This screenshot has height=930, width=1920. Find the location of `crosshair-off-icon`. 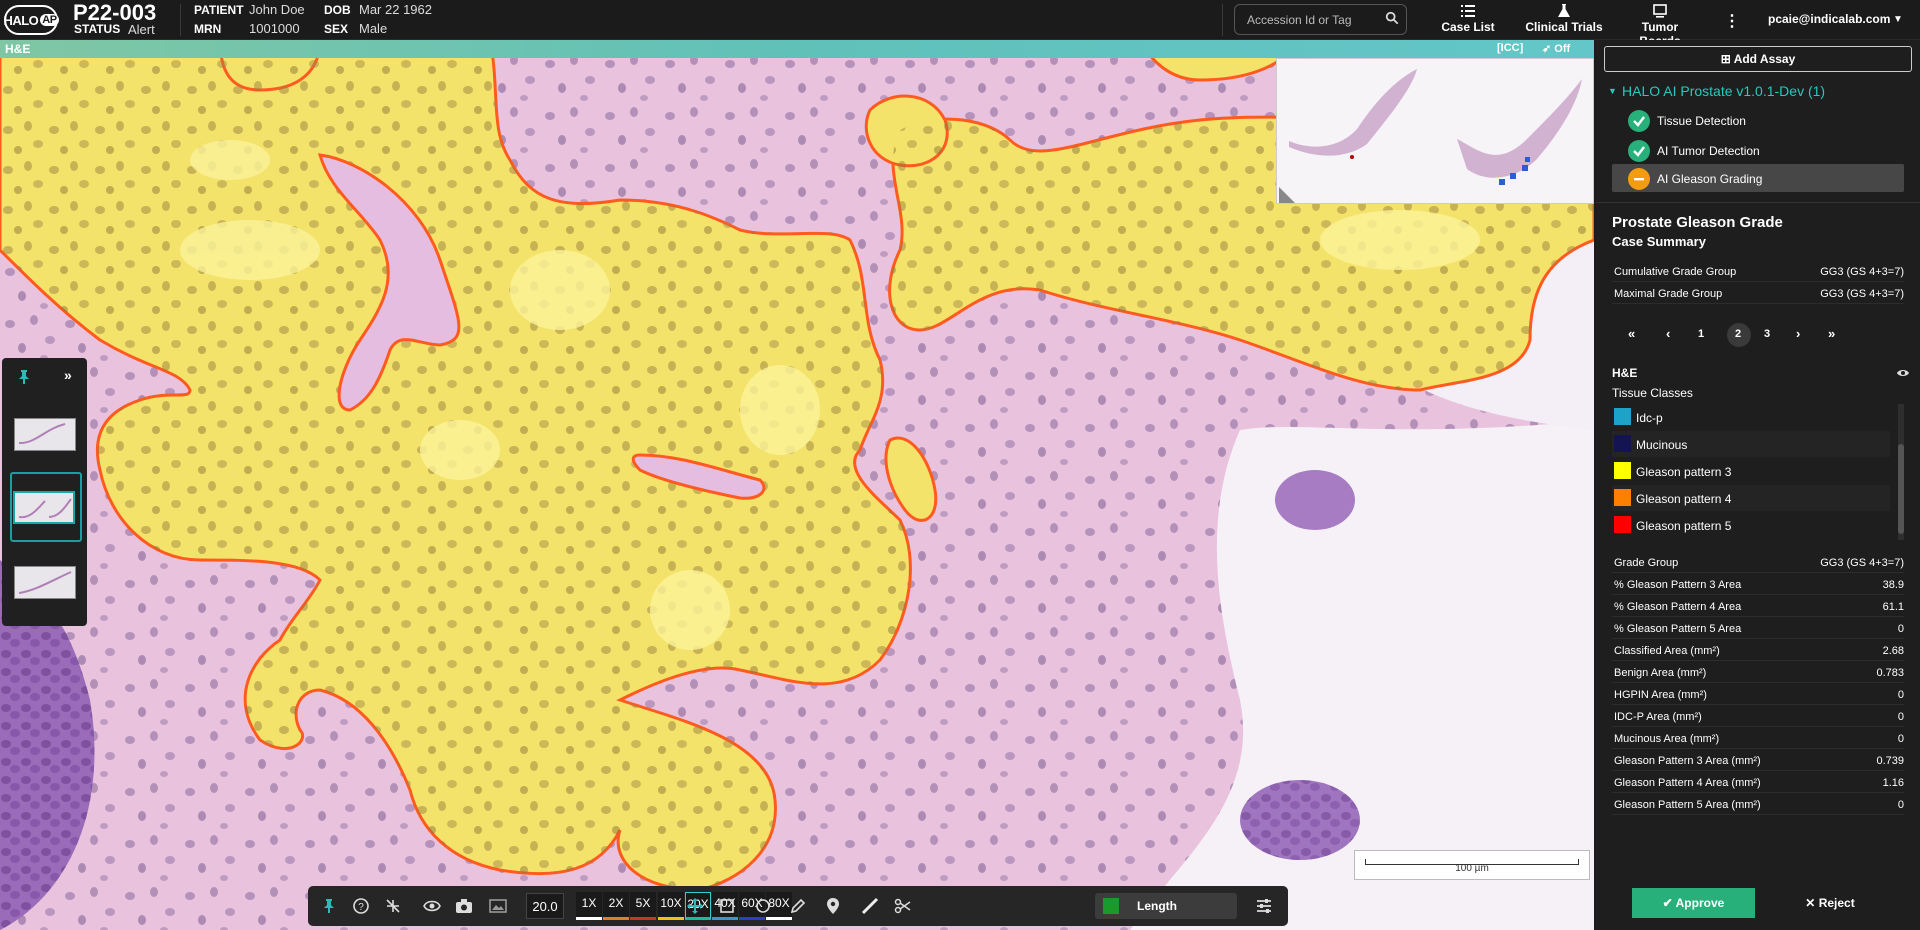

crosshair-off-icon is located at coordinates (393, 906).